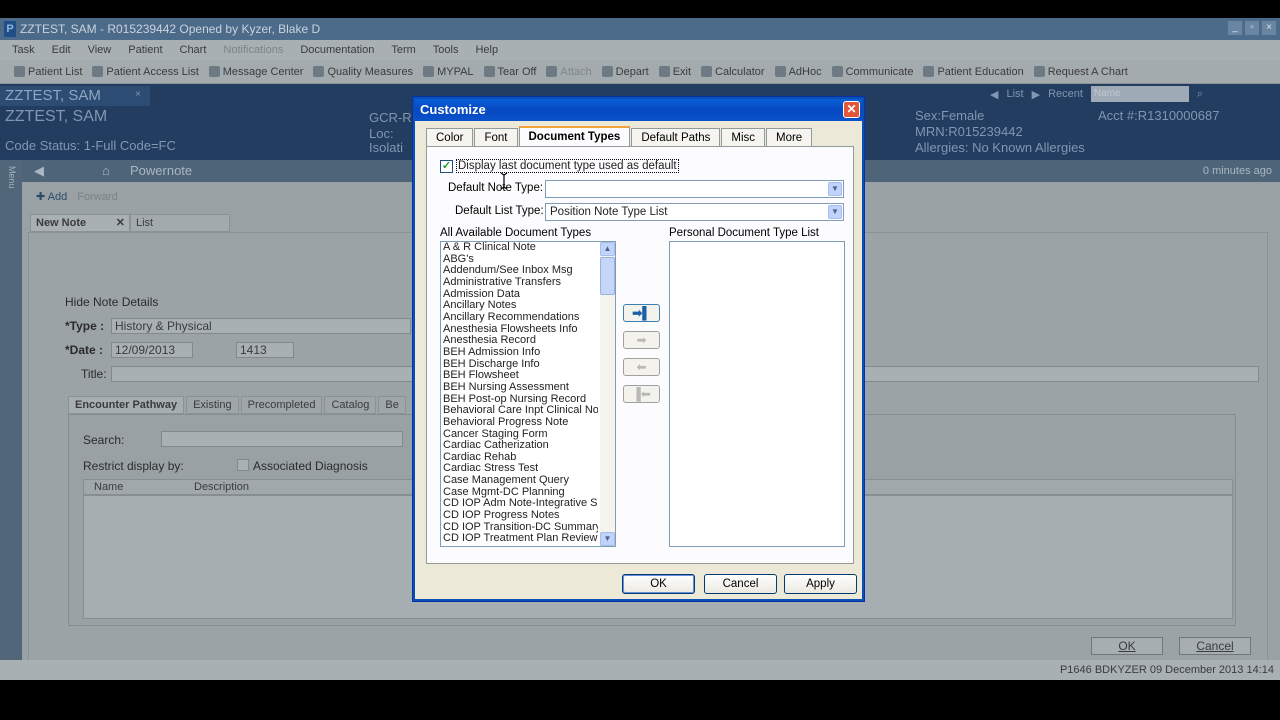 The image size is (1280, 720). I want to click on toolbar-calculator: Calculator, so click(733, 72).